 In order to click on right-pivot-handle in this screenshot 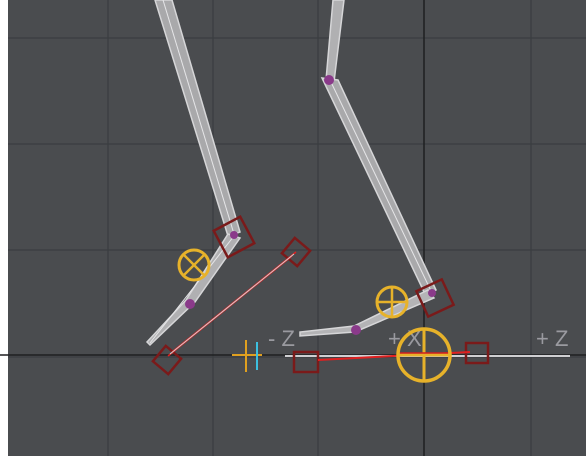, I will do `click(392, 302)`.